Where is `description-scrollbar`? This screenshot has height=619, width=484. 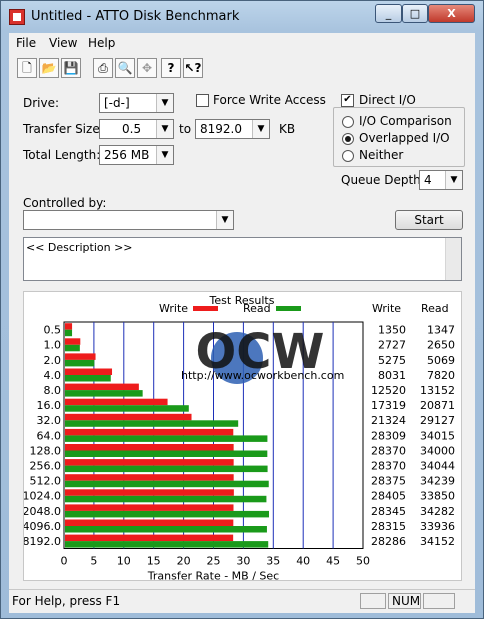
description-scrollbar is located at coordinates (453, 259).